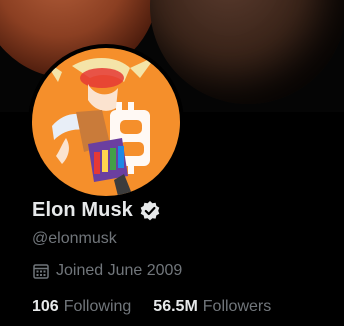  Describe the element at coordinates (237, 306) in the screenshot. I see `followers-label: Followers` at that location.